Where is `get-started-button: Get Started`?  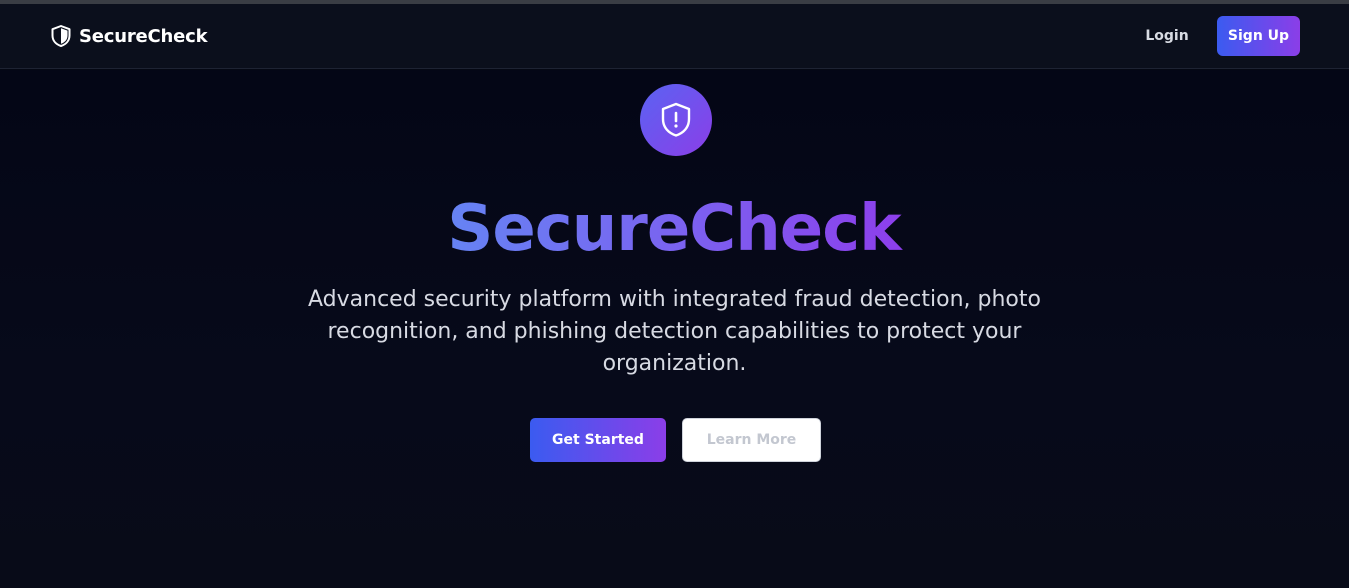
get-started-button: Get Started is located at coordinates (598, 440).